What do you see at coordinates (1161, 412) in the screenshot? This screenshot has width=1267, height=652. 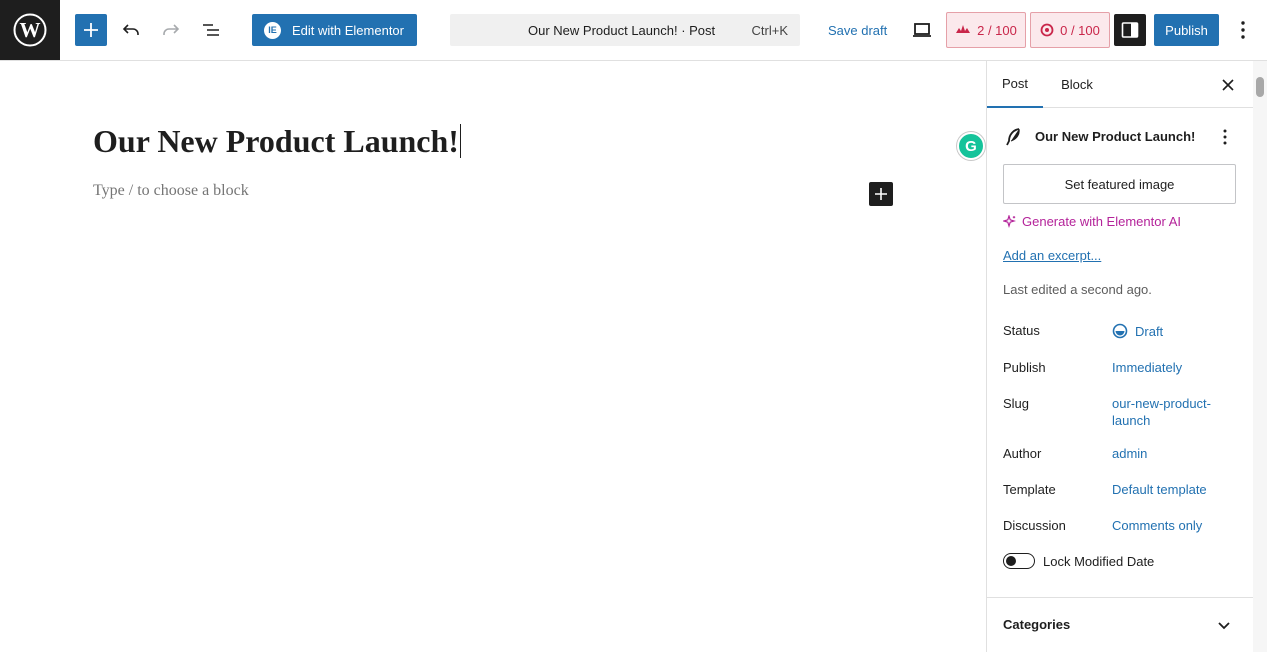 I see `slug-value-button: our-new-product- launch` at bounding box center [1161, 412].